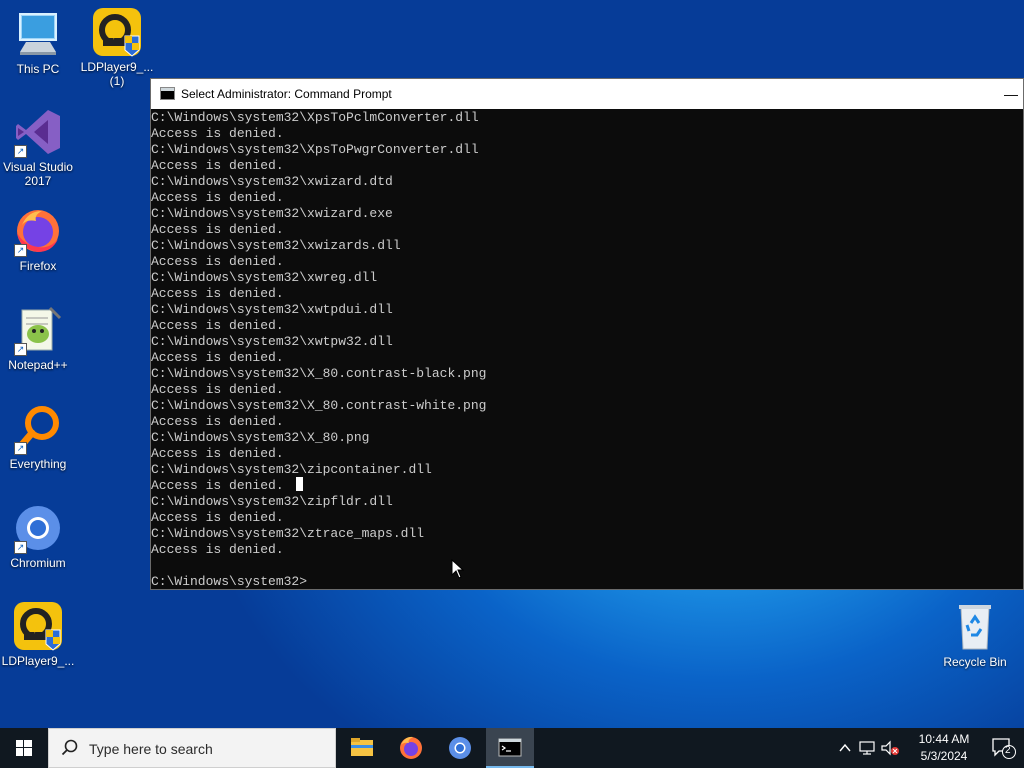  I want to click on console-line: C:\Windows\system32\xwtpw32.dll, so click(272, 341).